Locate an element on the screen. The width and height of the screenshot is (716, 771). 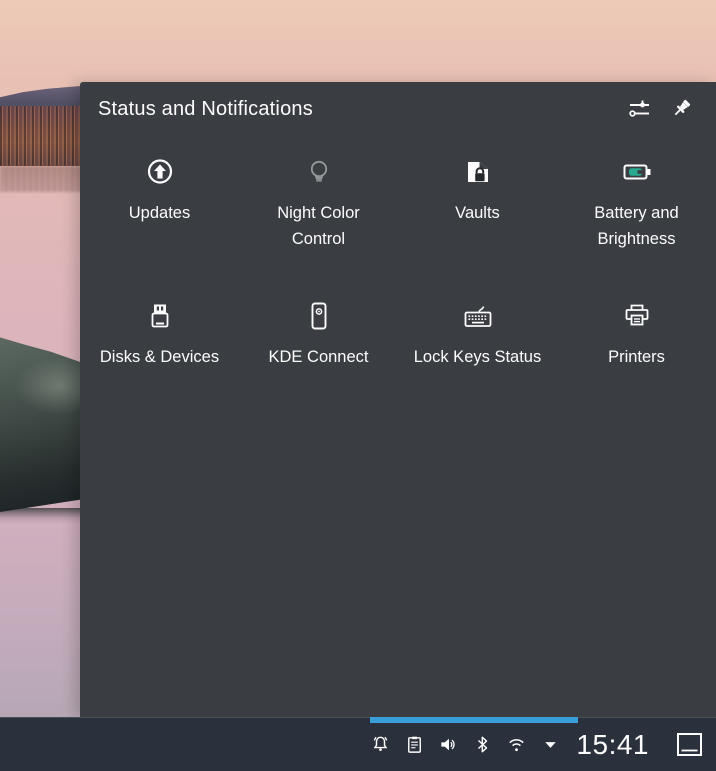
pin-icon is located at coordinates (682, 107).